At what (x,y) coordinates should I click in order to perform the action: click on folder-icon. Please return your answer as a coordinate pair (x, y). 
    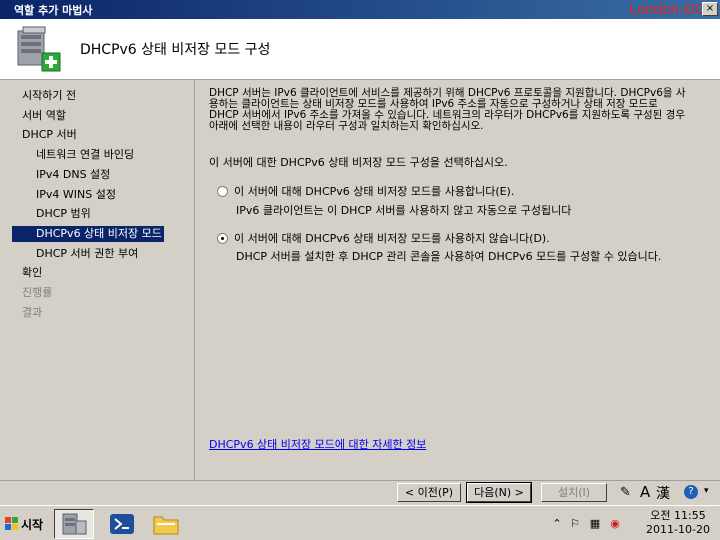
    Looking at the image, I should click on (166, 525).